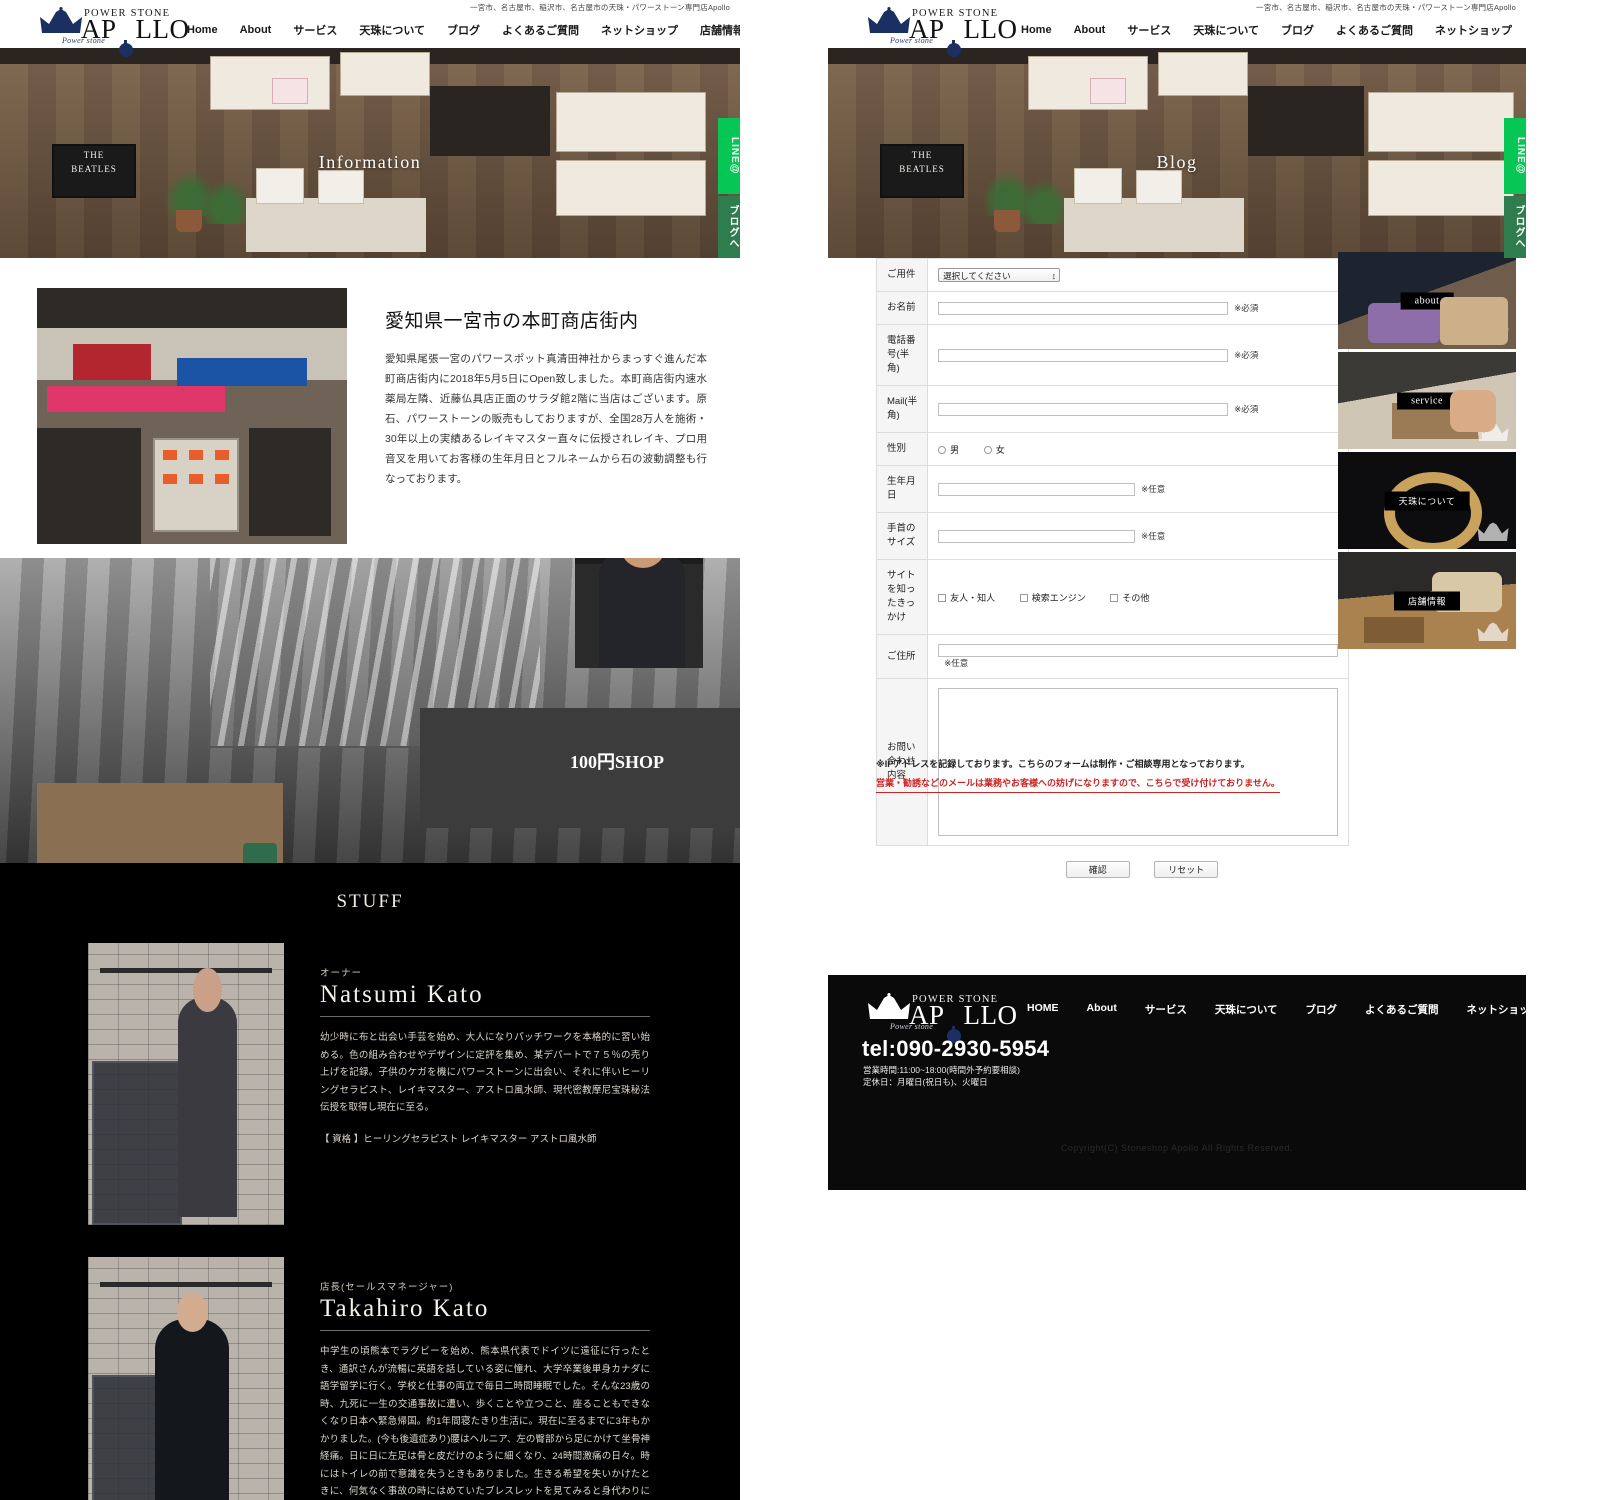 The height and width of the screenshot is (1500, 1600). I want to click on checkbox-other-icon, so click(1114, 598).